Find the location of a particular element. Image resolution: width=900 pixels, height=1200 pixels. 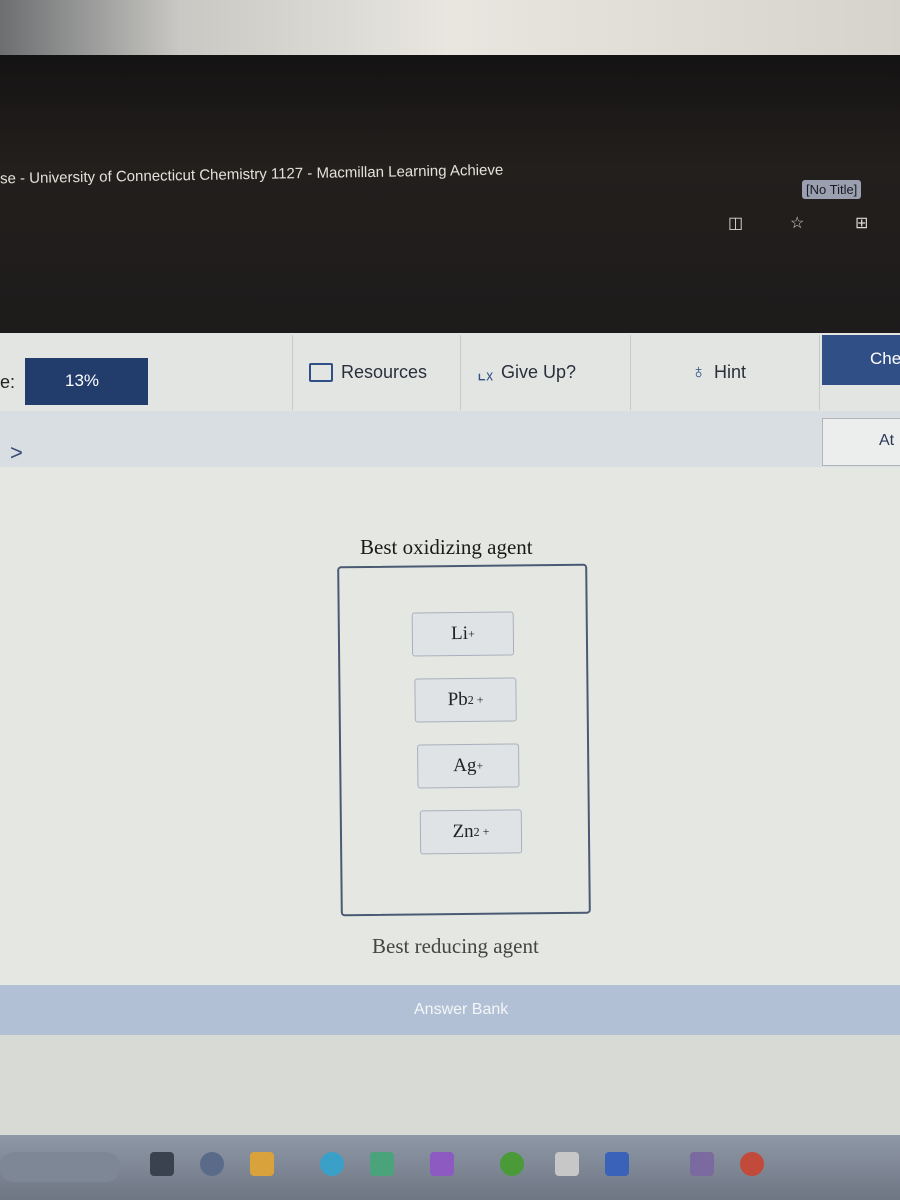

onenote-icon is located at coordinates (567, 1164).